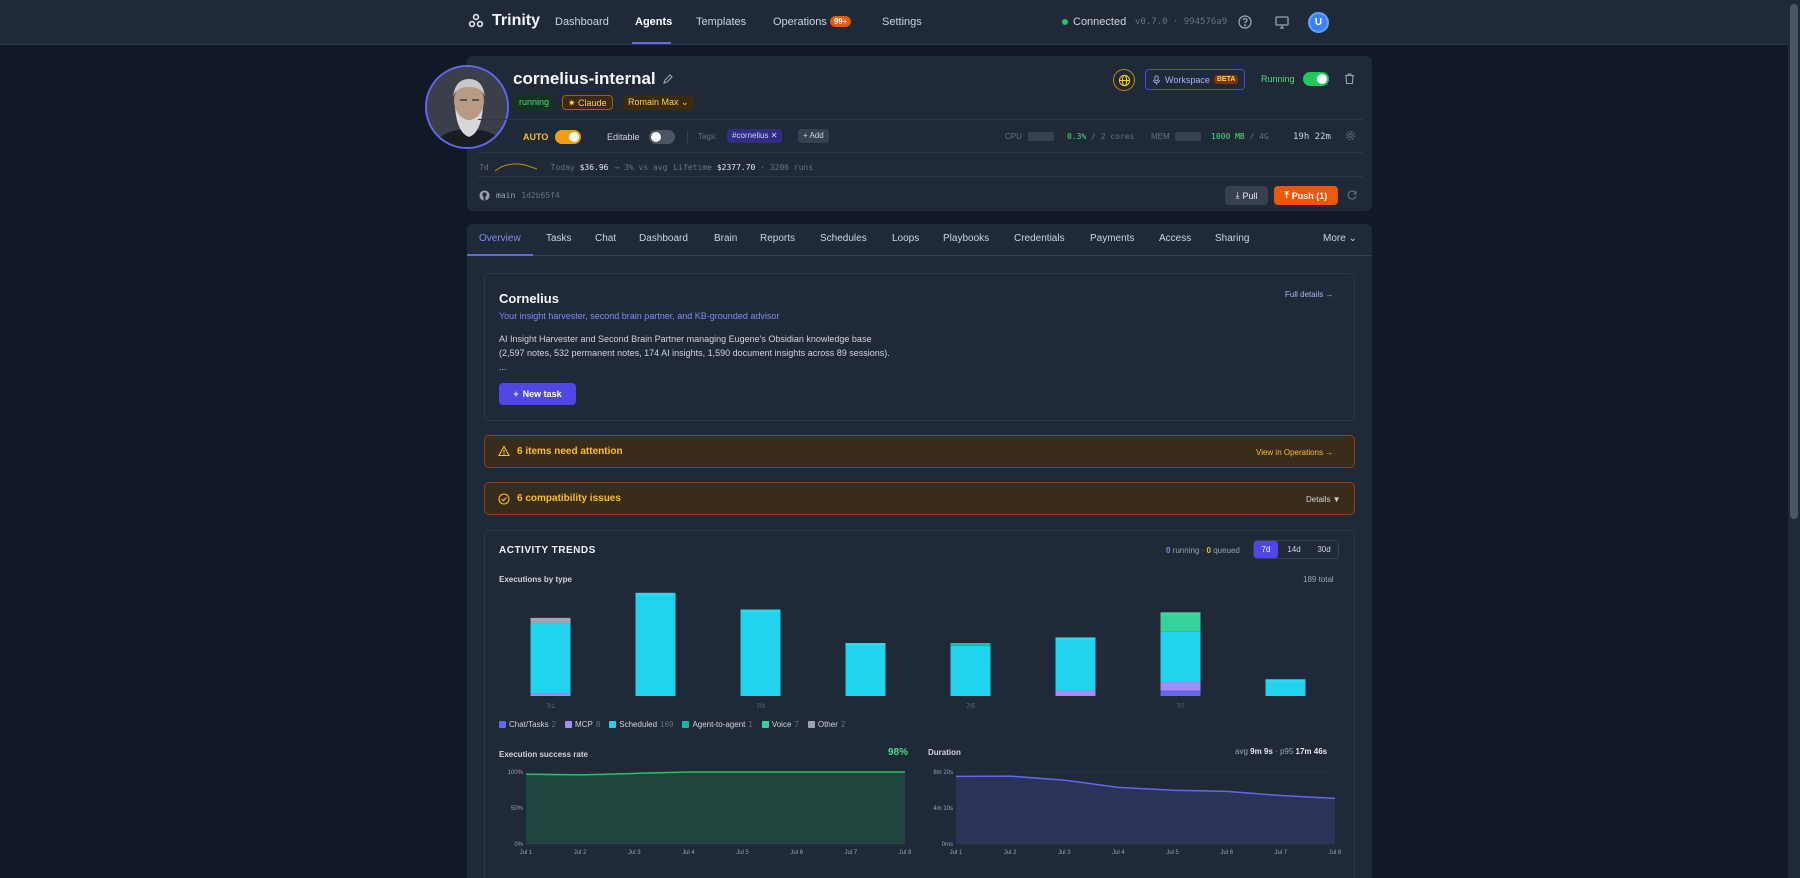 Image resolution: width=1800 pixels, height=878 pixels. Describe the element at coordinates (658, 102) in the screenshot. I see `owner-dropdown: Romain Max ⌄` at that location.